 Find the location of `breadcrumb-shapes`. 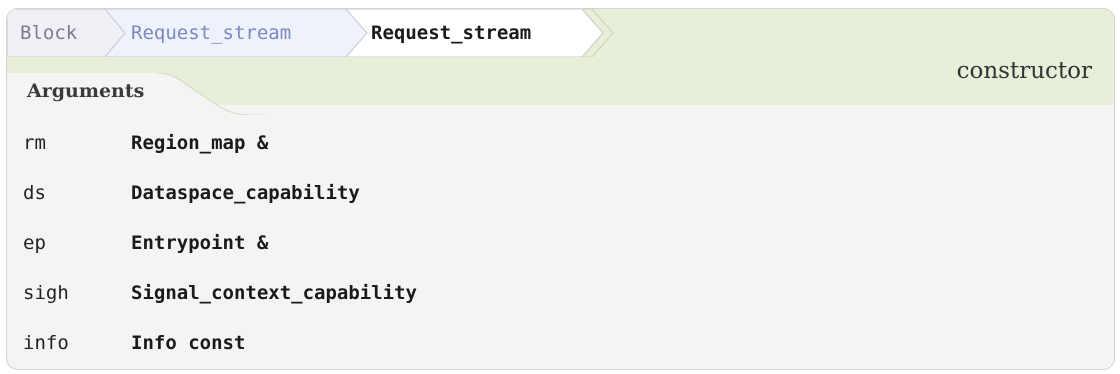

breadcrumb-shapes is located at coordinates (310, 33).